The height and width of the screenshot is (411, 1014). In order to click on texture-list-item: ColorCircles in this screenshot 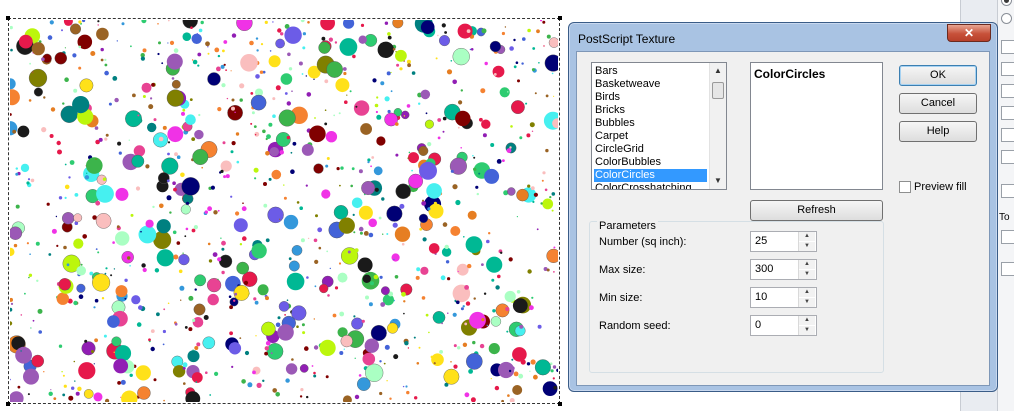, I will do `click(650, 175)`.